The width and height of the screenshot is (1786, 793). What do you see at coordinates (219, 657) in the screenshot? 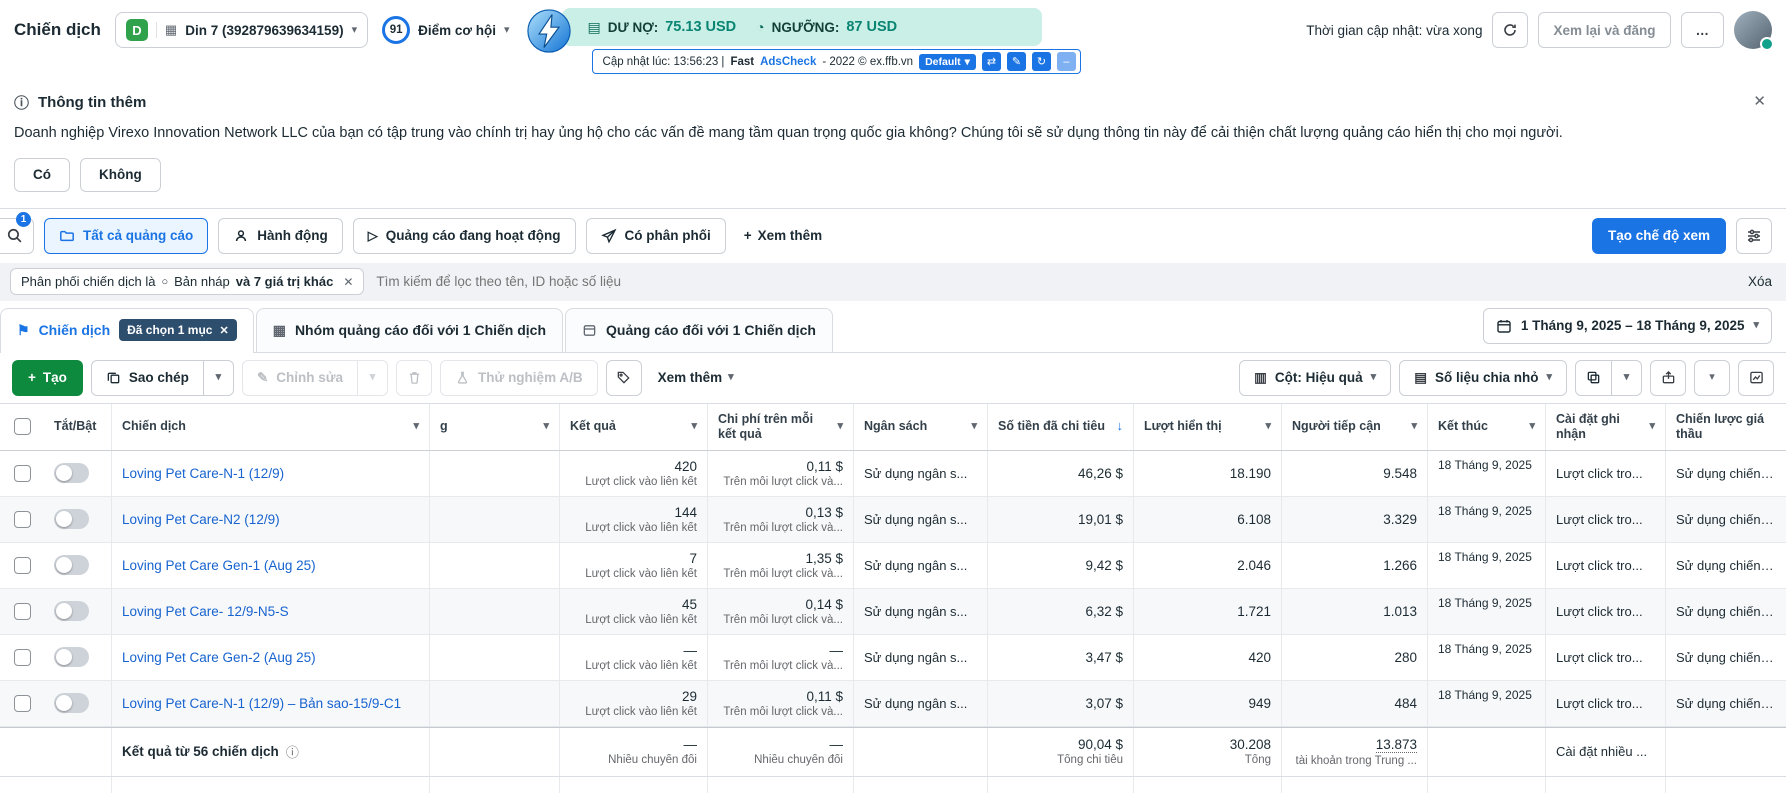
I see `campaign-link: Loving Pet Care Gen-2 (Aug 25)` at bounding box center [219, 657].